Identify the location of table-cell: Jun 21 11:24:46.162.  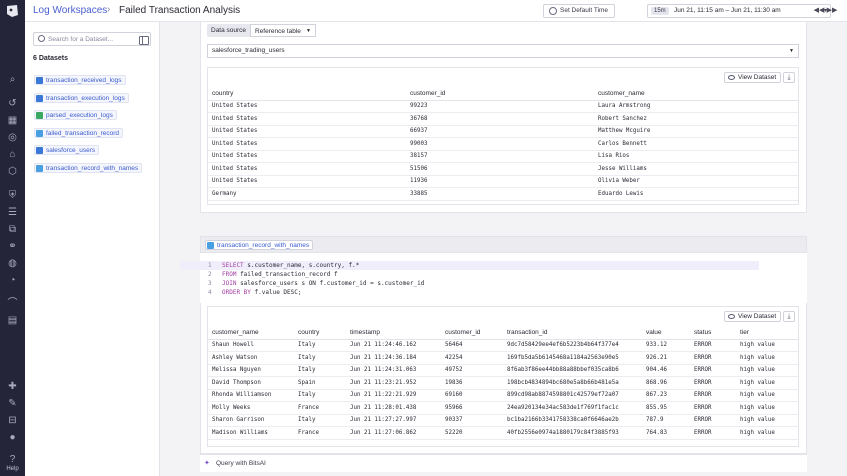
(393, 345).